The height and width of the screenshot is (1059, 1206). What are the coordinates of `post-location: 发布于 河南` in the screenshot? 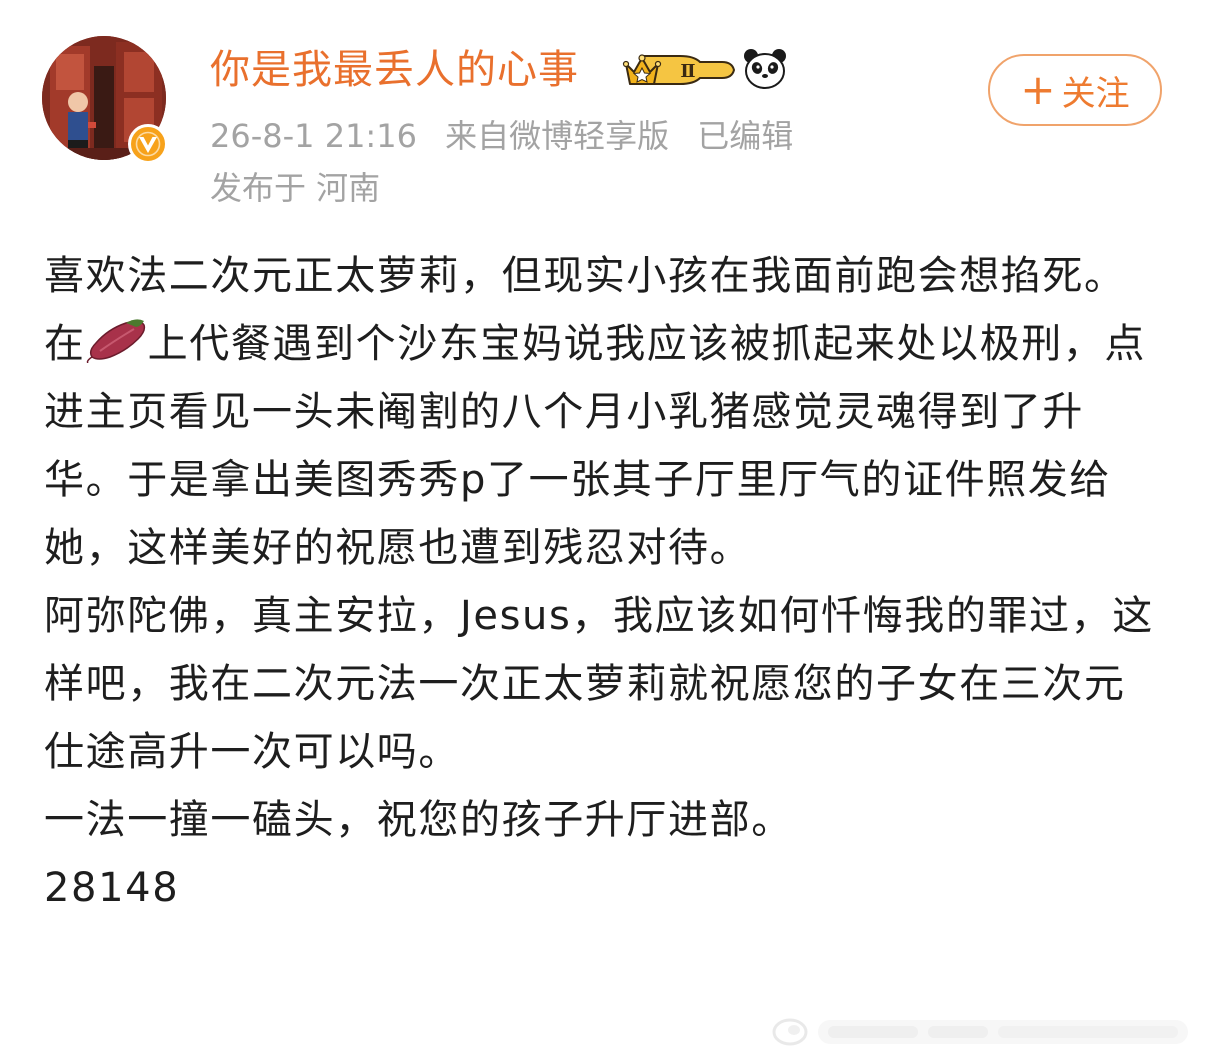 It's located at (304, 188).